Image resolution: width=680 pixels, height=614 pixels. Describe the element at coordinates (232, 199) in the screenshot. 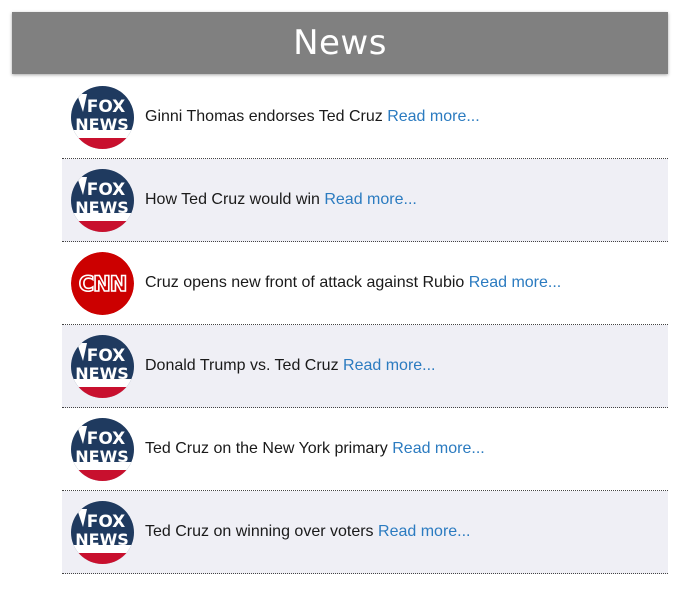

I see `news-headline: How Ted Cruz would win` at that location.